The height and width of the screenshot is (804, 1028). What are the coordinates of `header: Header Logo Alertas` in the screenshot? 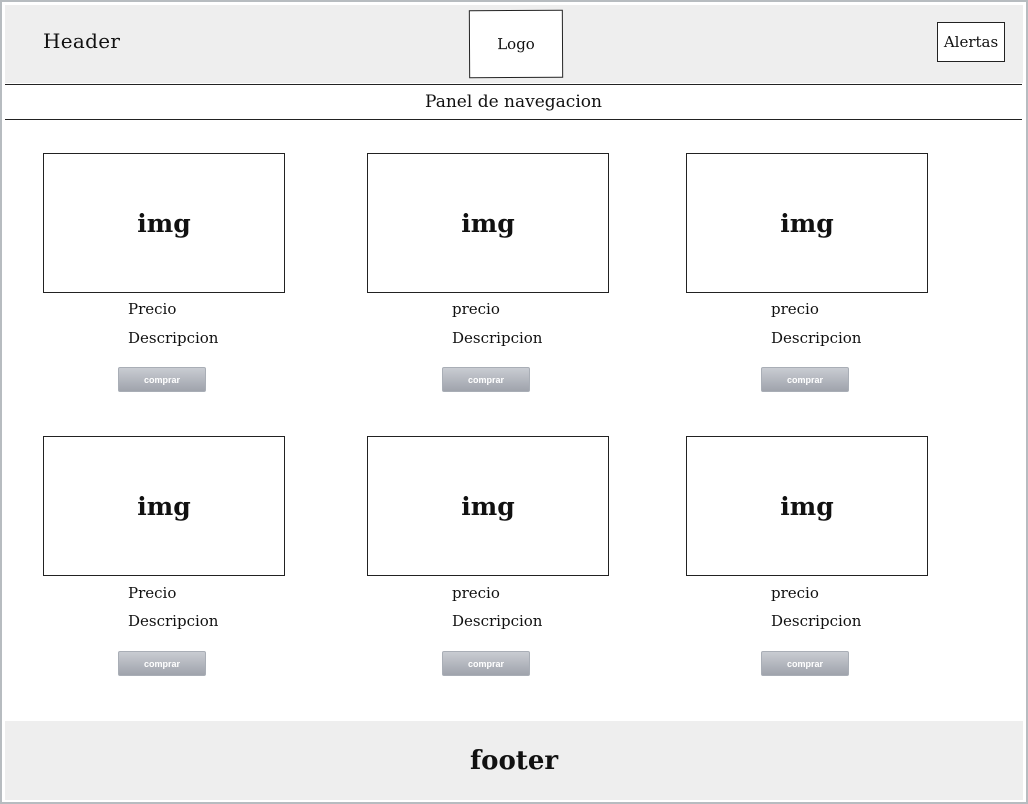 It's located at (514, 44).